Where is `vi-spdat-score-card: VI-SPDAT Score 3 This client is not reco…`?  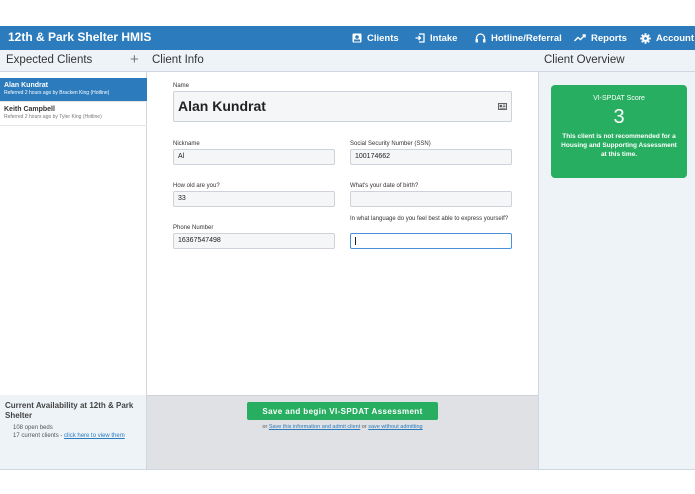 vi-spdat-score-card: VI-SPDAT Score 3 This client is not reco… is located at coordinates (619, 131).